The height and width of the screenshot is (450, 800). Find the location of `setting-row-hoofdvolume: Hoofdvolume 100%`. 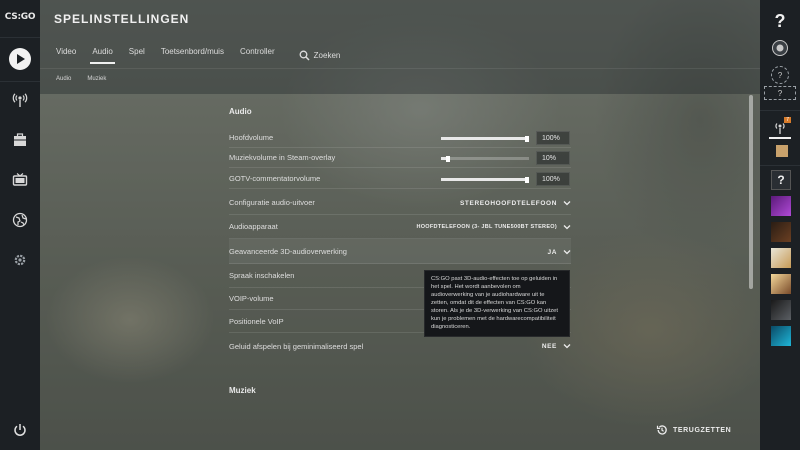

setting-row-hoofdvolume: Hoofdvolume 100% is located at coordinates (400, 138).